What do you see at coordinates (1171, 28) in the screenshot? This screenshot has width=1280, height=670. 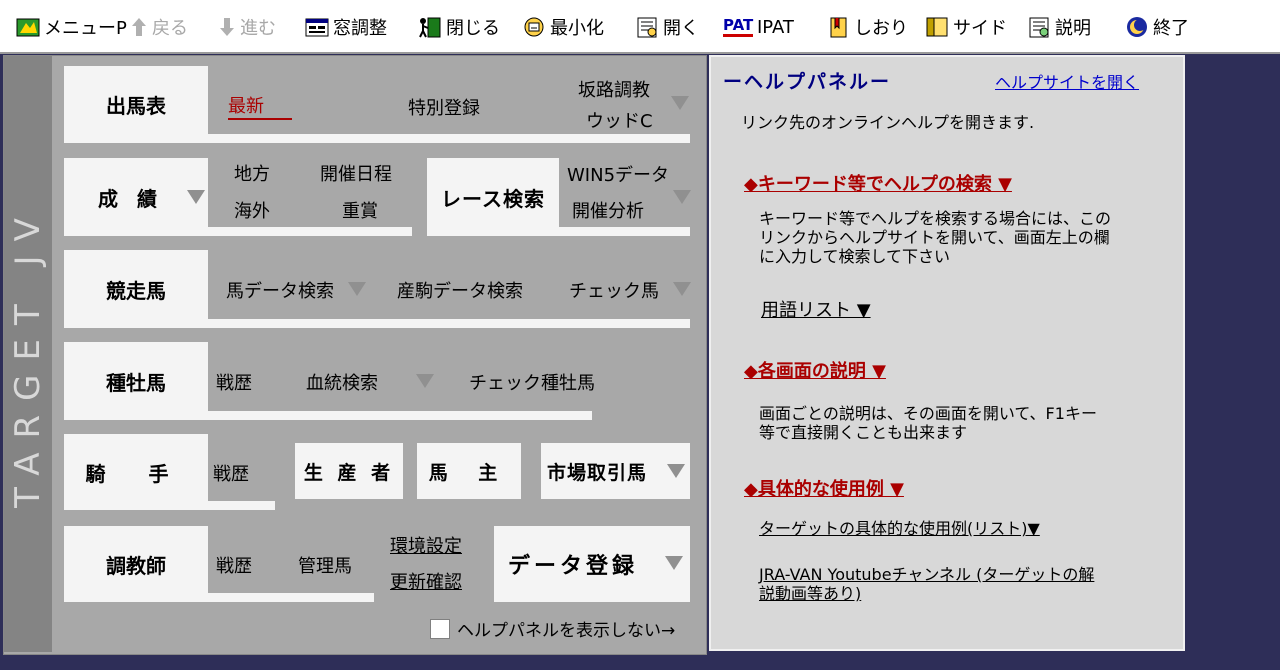 I see `exit-label: 終了` at bounding box center [1171, 28].